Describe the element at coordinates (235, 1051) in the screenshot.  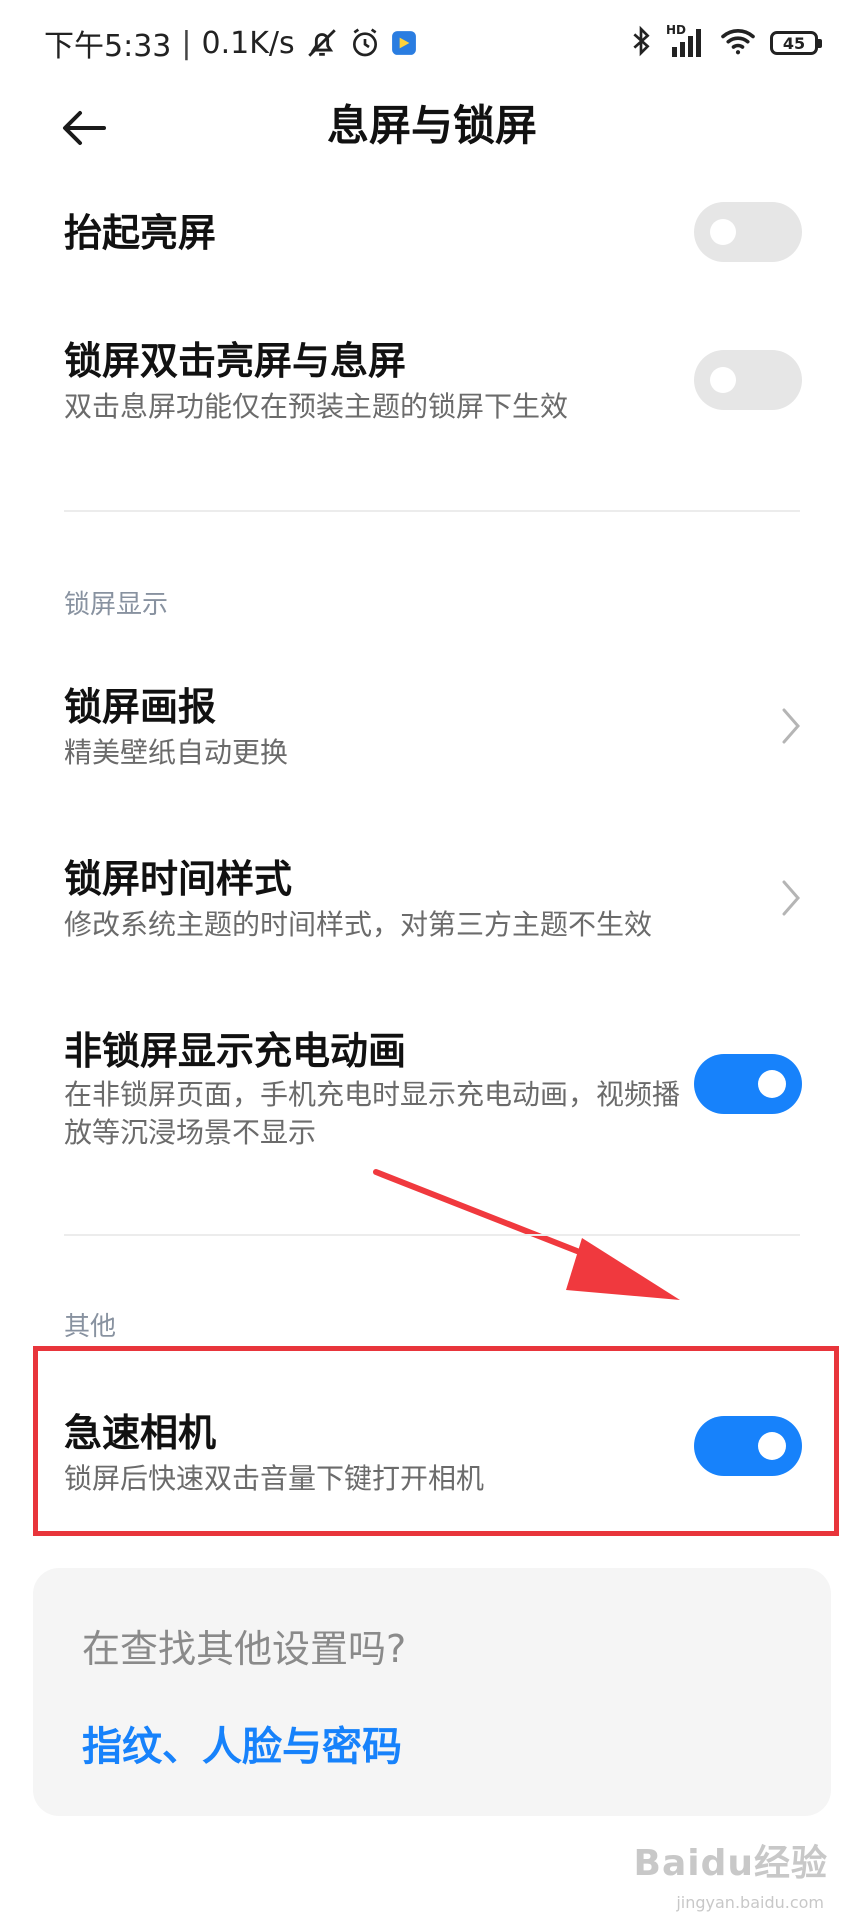
I see `setting-title: 非锁屏显示充电动画` at that location.